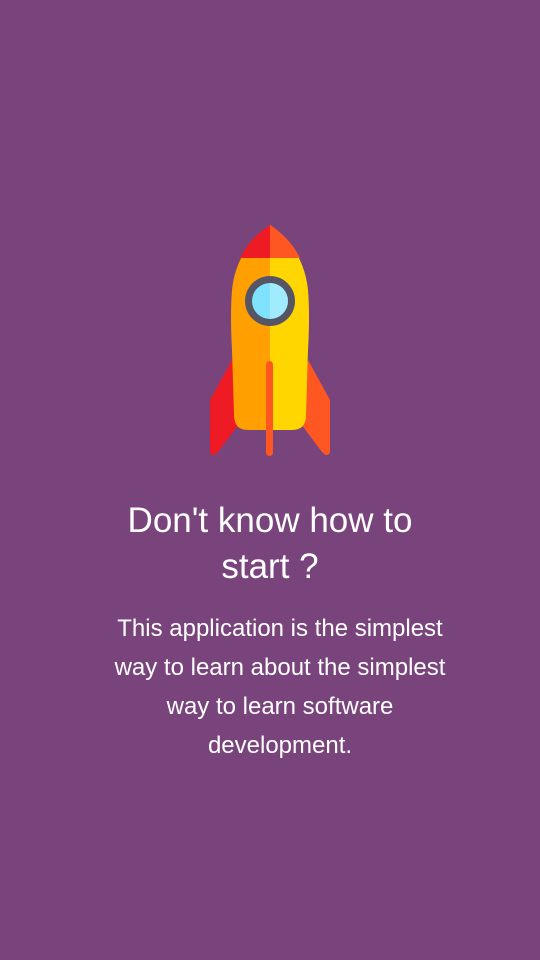 The image size is (540, 960). What do you see at coordinates (270, 340) in the screenshot?
I see `rocket-illustration` at bounding box center [270, 340].